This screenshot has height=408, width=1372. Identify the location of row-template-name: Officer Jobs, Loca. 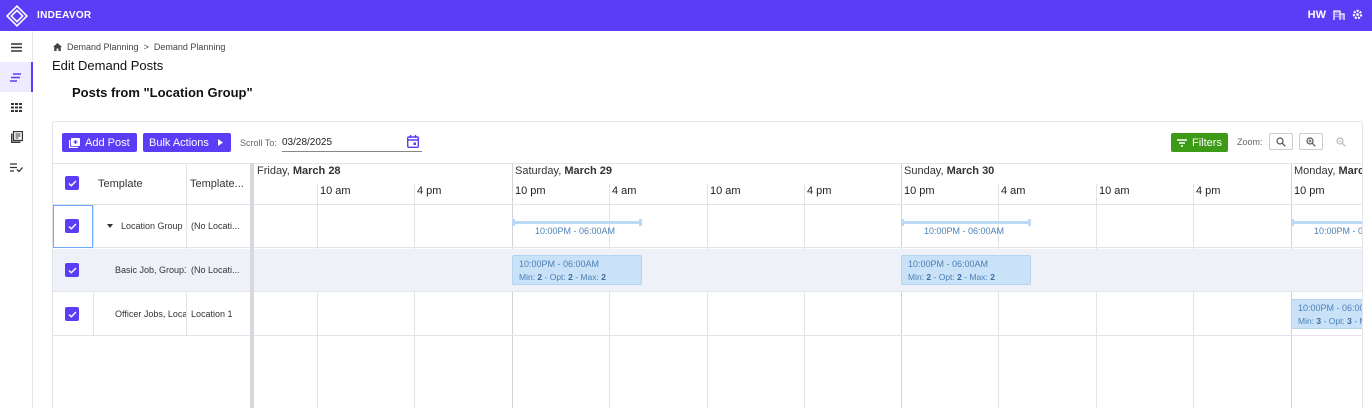
(150, 314).